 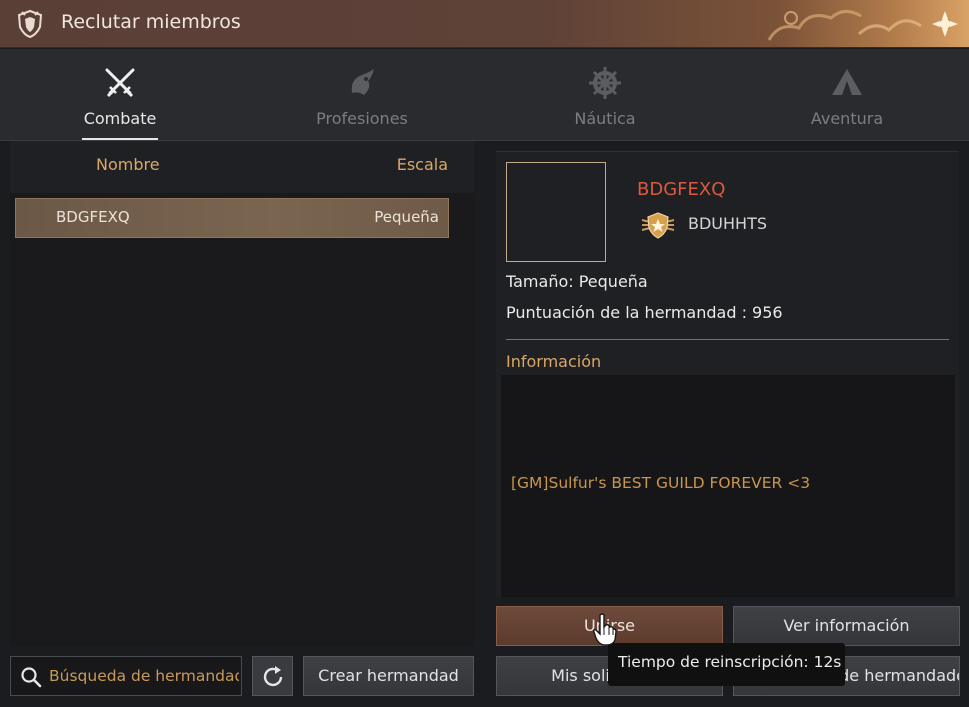 What do you see at coordinates (120, 139) in the screenshot?
I see `active-tab-underline` at bounding box center [120, 139].